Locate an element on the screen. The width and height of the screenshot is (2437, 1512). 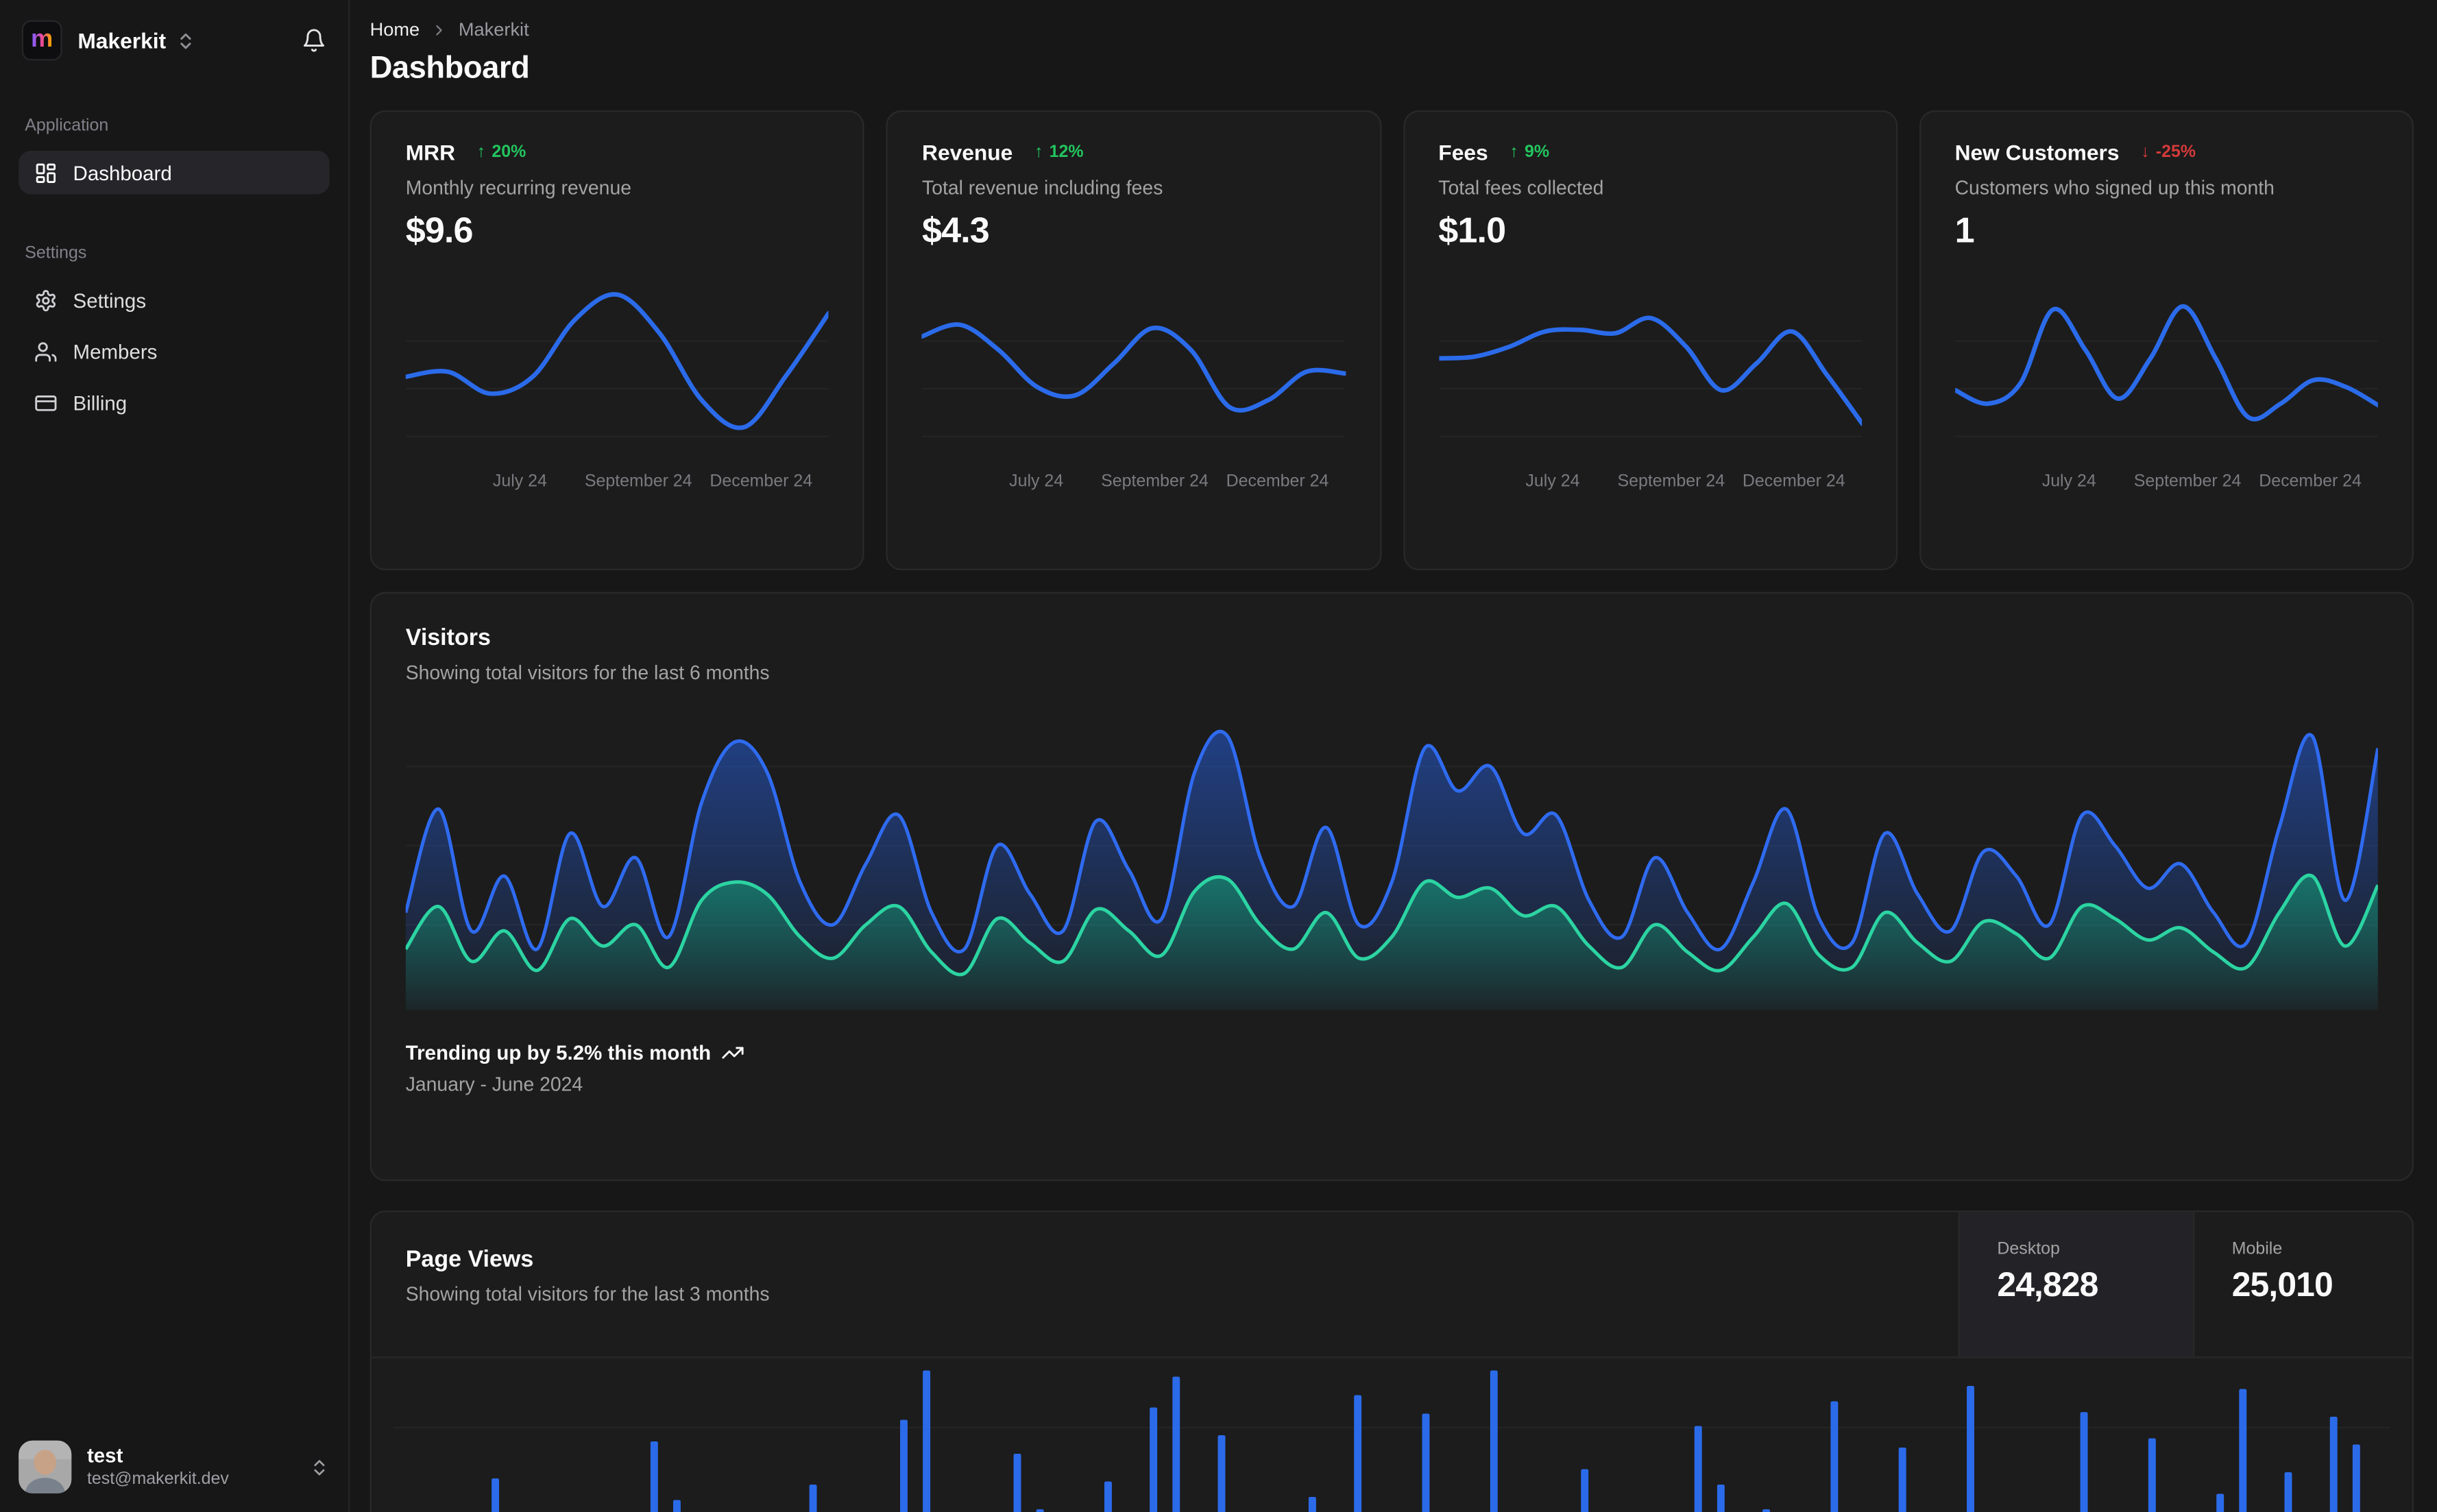
sidebar-item-label: Billing is located at coordinates (100, 403).